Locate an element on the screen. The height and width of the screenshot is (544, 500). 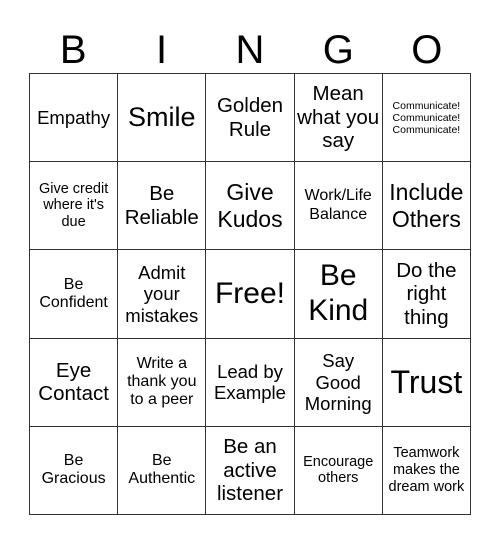
bingo-cell: Admit your mistakes is located at coordinates (162, 294).